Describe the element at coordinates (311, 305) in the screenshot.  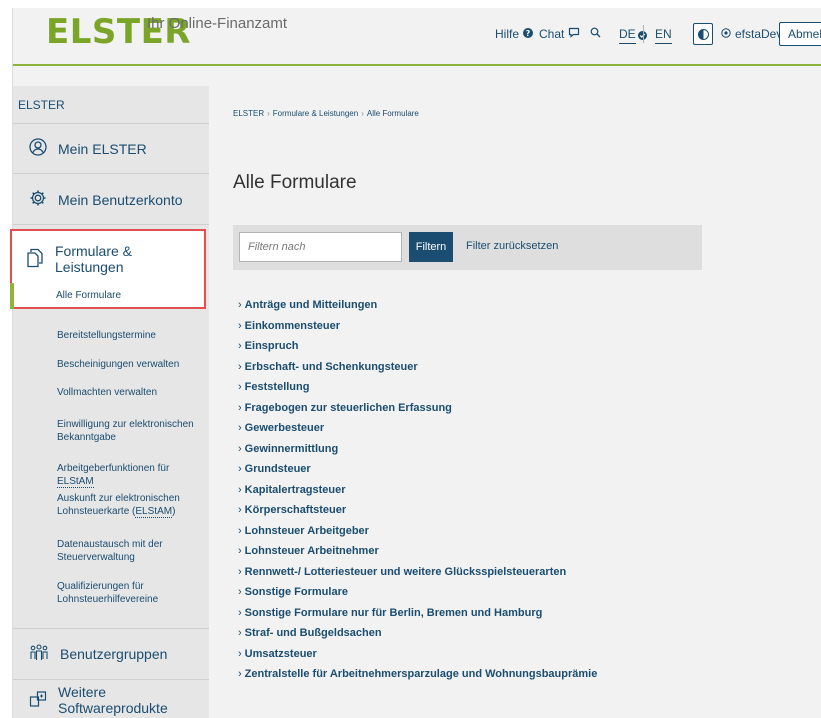
I see `form-category-label: Anträge und Mitteilungen` at that location.